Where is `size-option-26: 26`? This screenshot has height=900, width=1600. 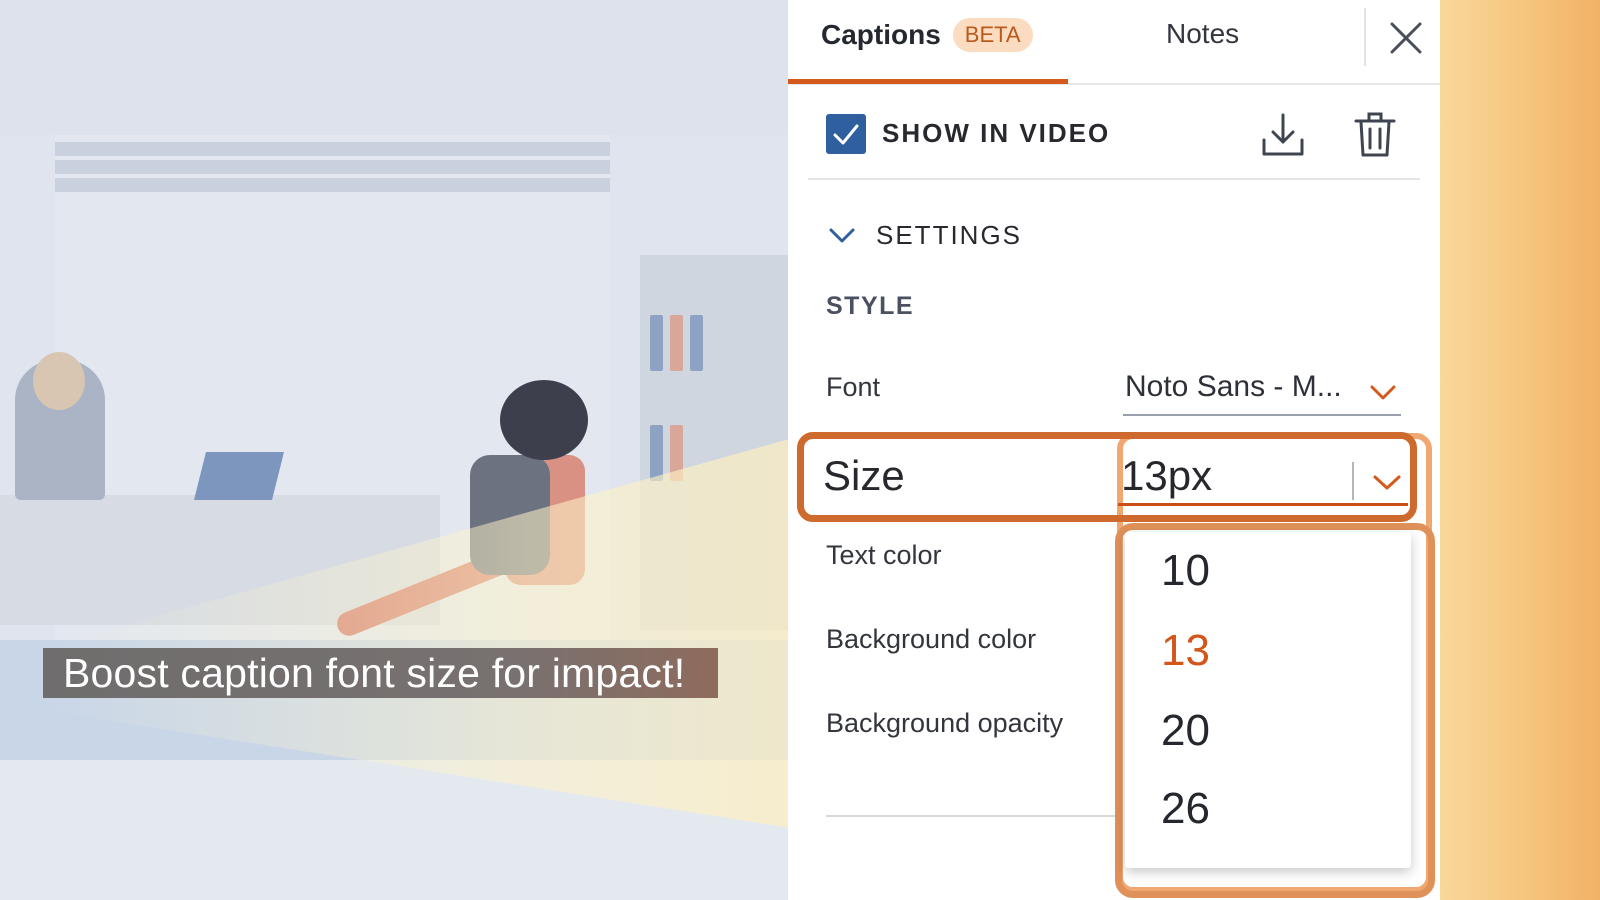
size-option-26: 26 is located at coordinates (1185, 809).